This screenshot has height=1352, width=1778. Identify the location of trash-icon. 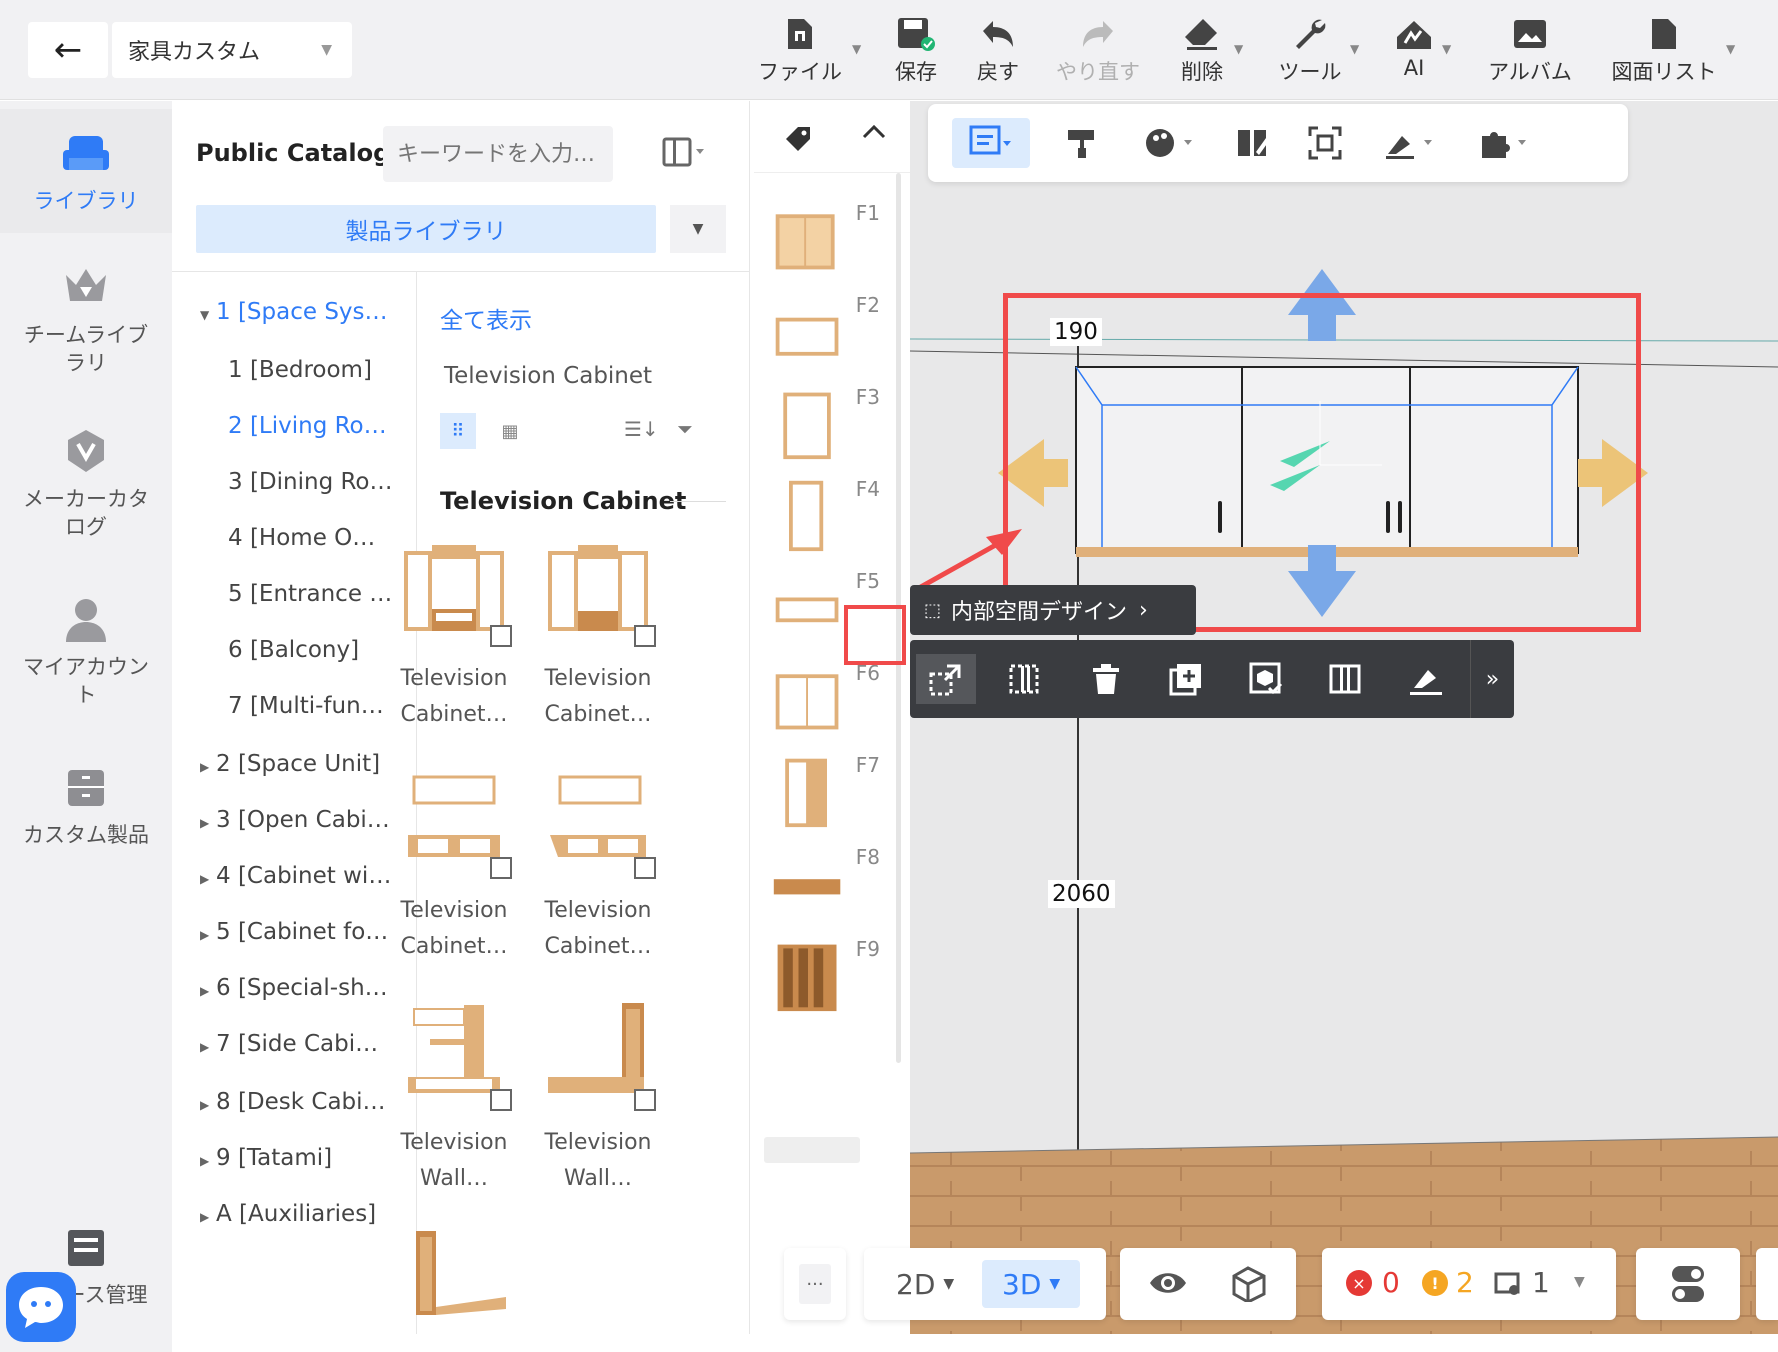
(1106, 679).